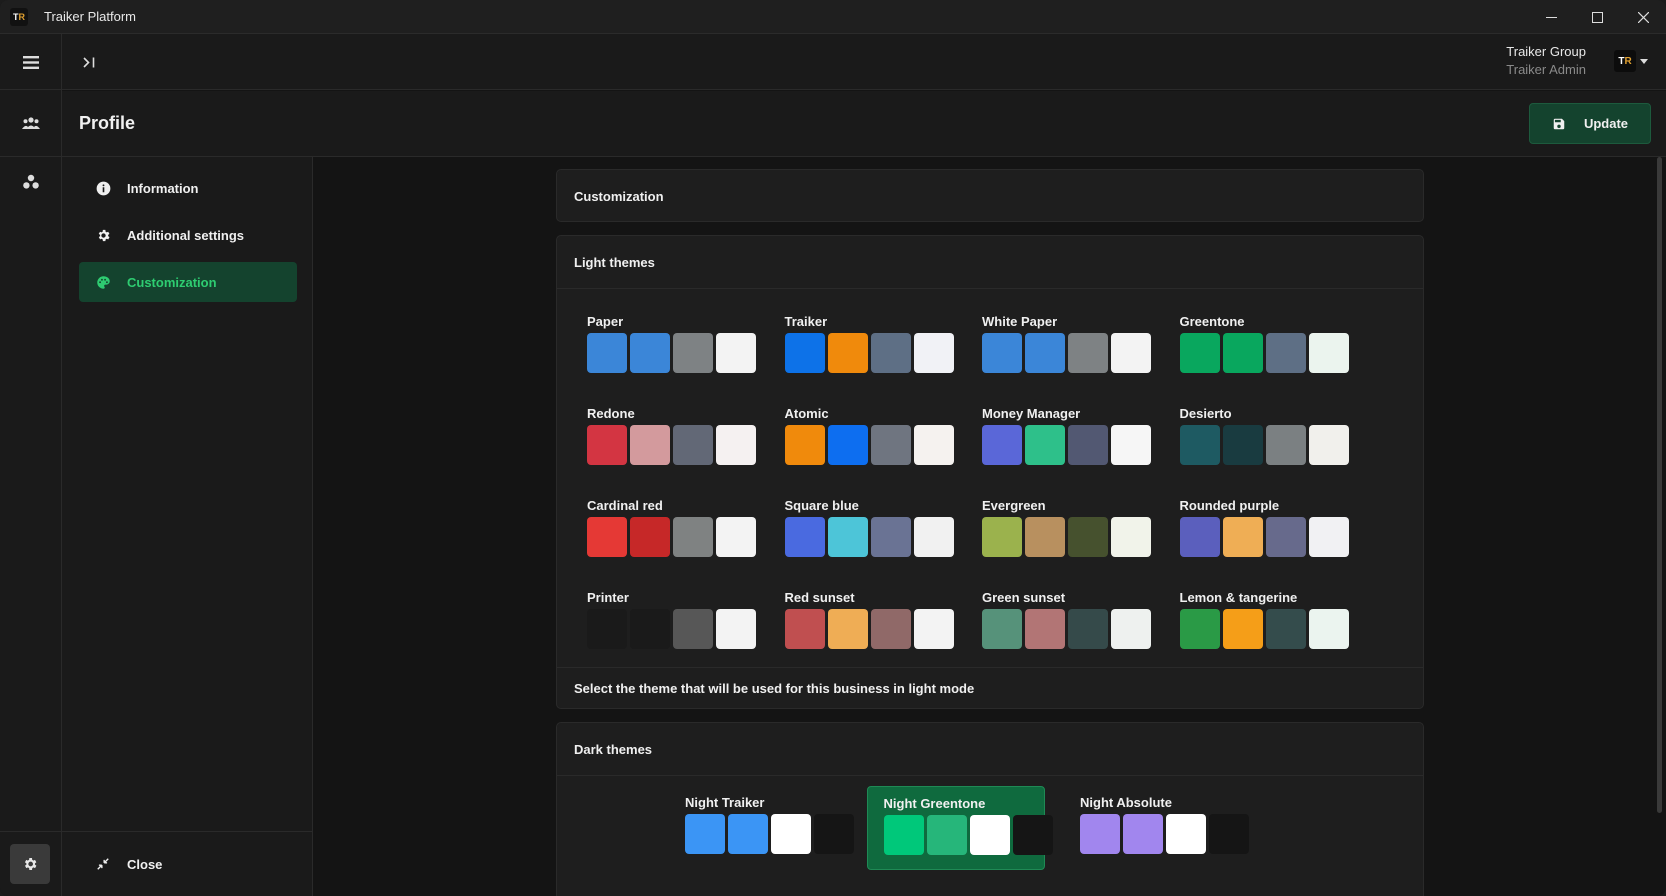 This screenshot has height=896, width=1666. I want to click on sidebar-item-additional-settings: Additional settings, so click(188, 235).